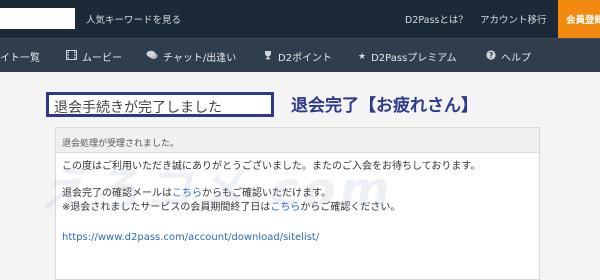 The height and width of the screenshot is (280, 600). What do you see at coordinates (579, 19) in the screenshot?
I see `register-button: 会員登録` at bounding box center [579, 19].